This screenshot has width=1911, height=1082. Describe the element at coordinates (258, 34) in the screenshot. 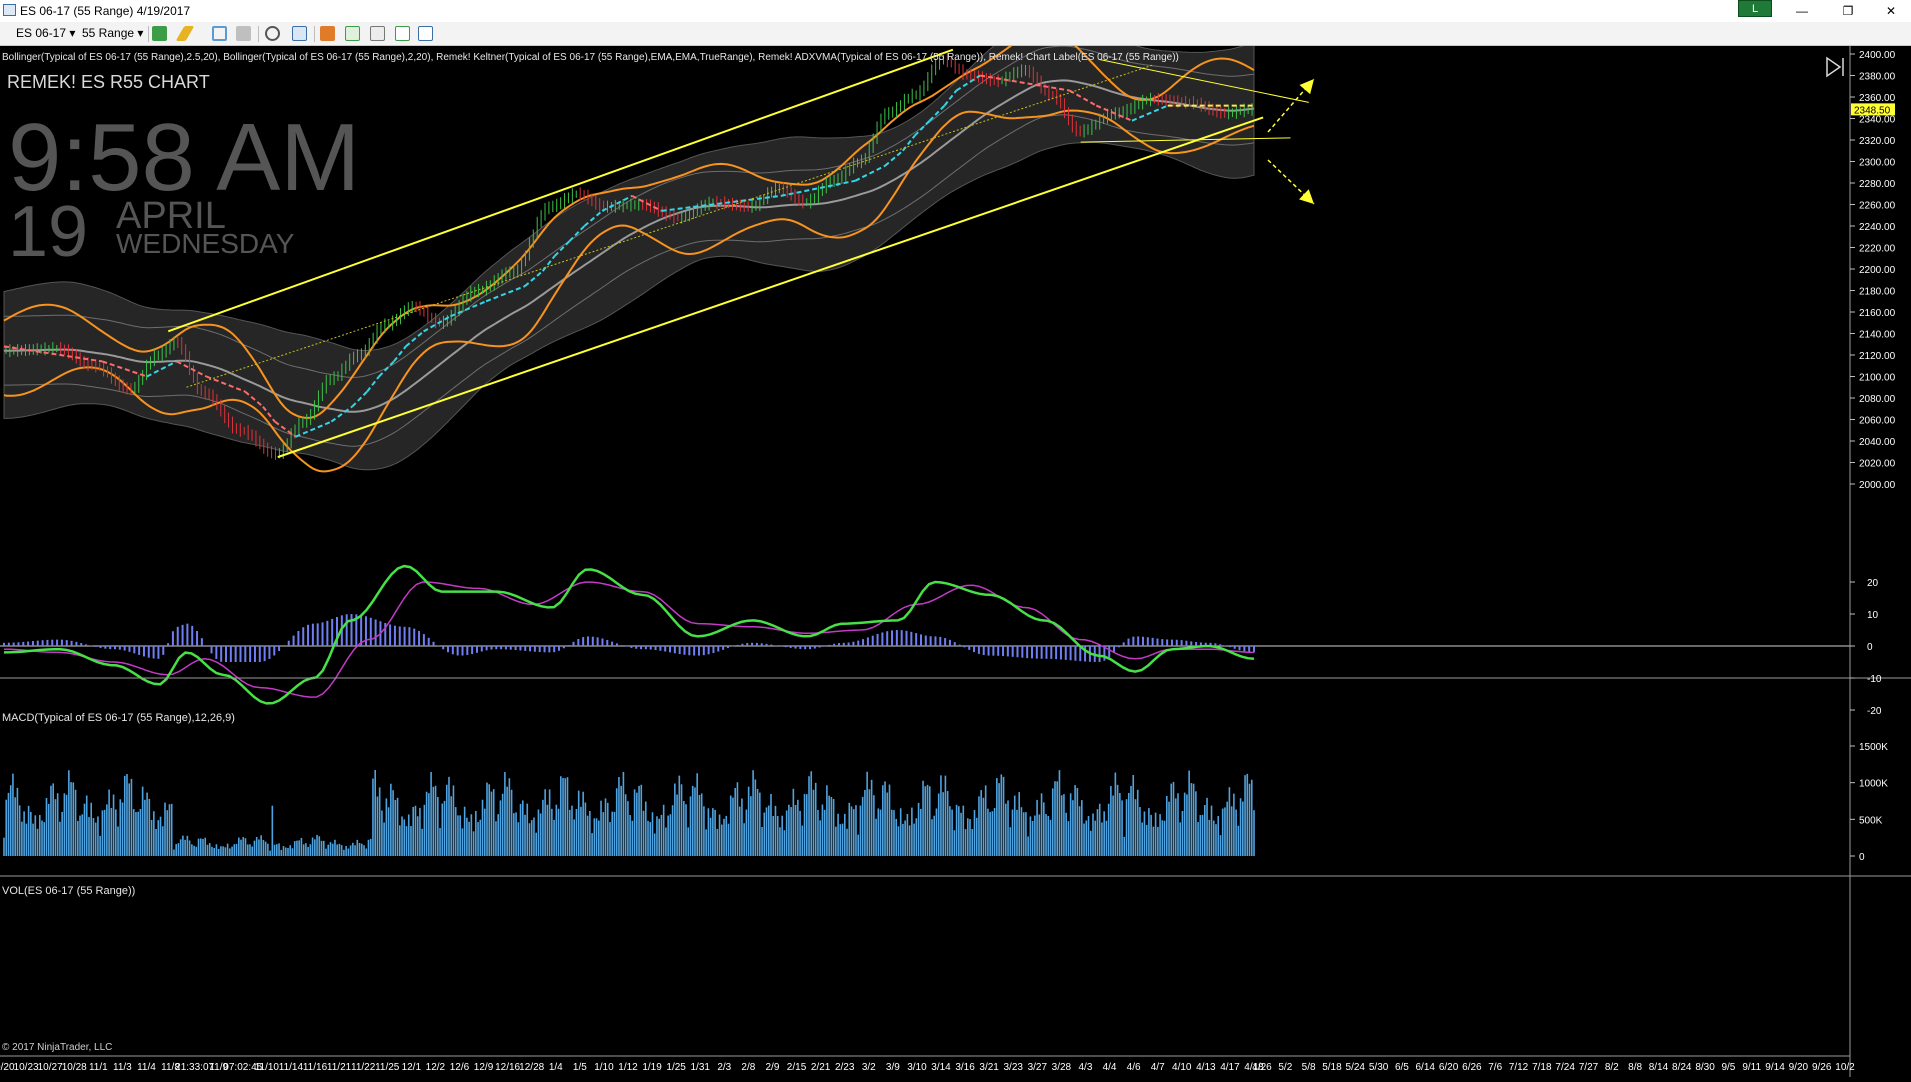

I see `toolbar-divider` at that location.